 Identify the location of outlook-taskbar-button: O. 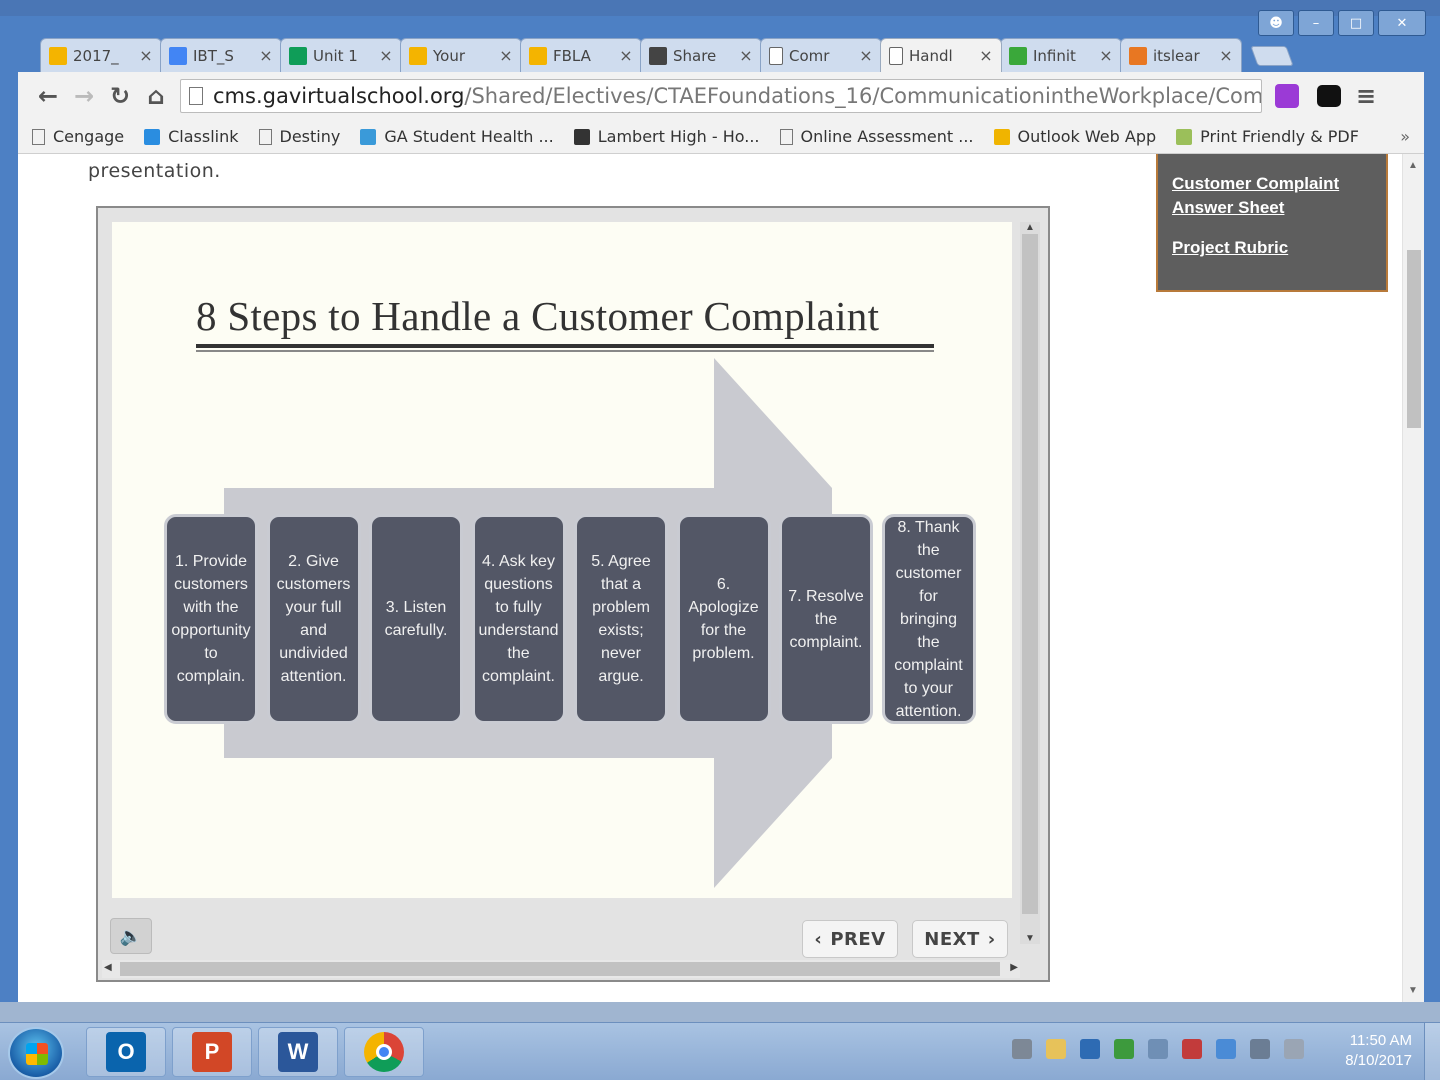
(126, 1052).